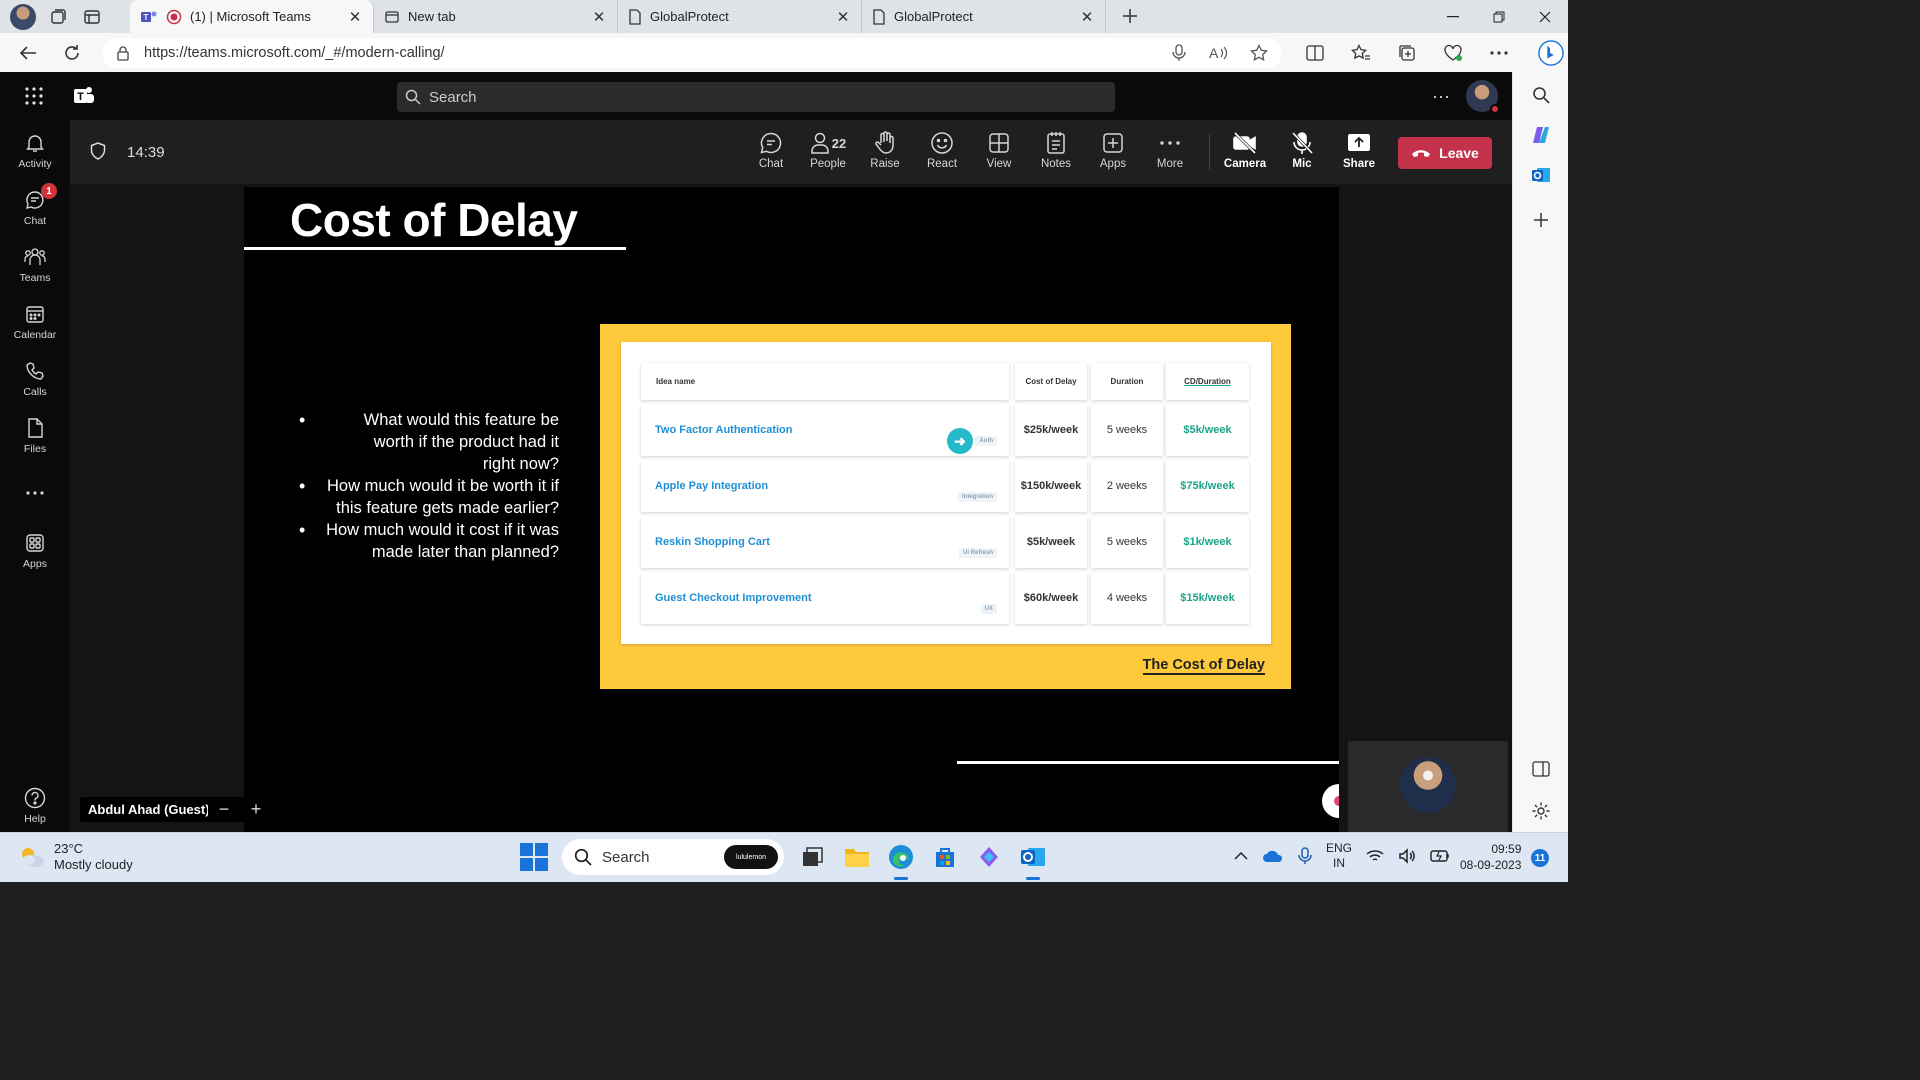  I want to click on rail-more-apps-icon, so click(35, 507).